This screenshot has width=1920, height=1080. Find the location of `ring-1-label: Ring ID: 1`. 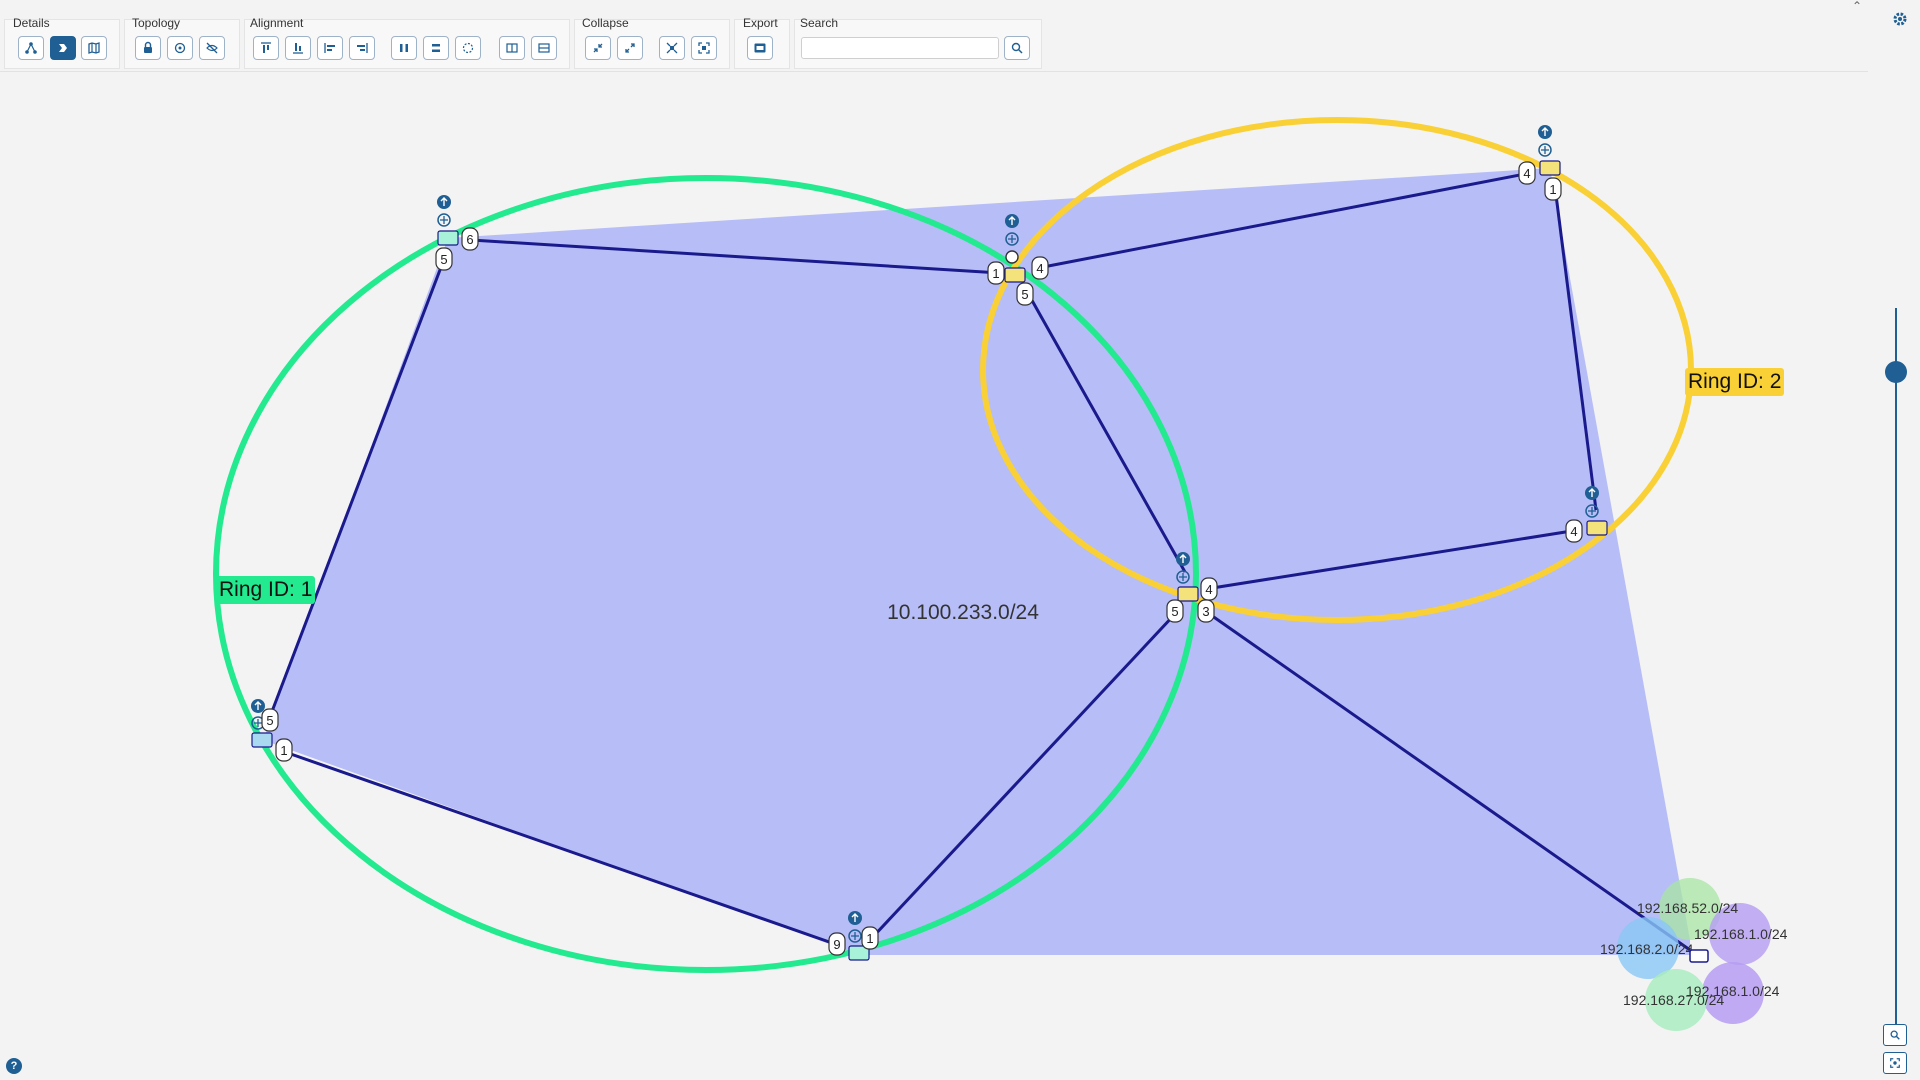

ring-1-label: Ring ID: 1 is located at coordinates (266, 590).